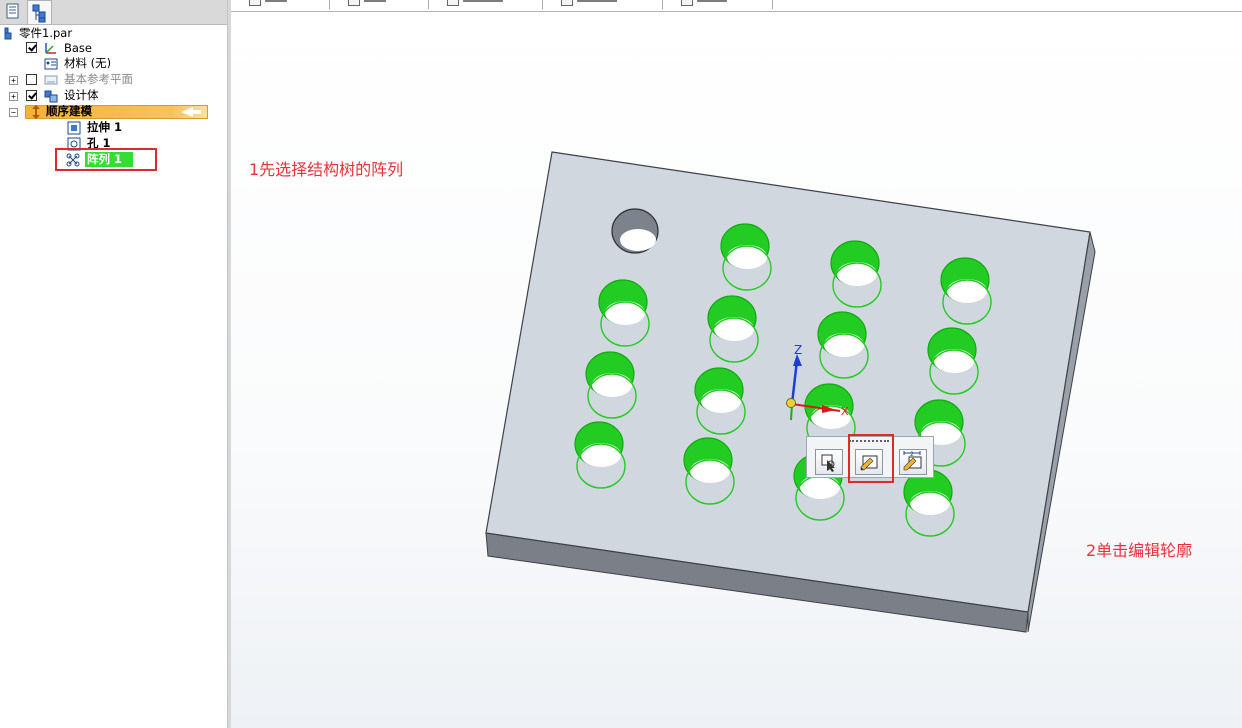 The width and height of the screenshot is (1242, 728). Describe the element at coordinates (326, 169) in the screenshot. I see `annotation-step1: 1先选择结构树的阵列` at that location.